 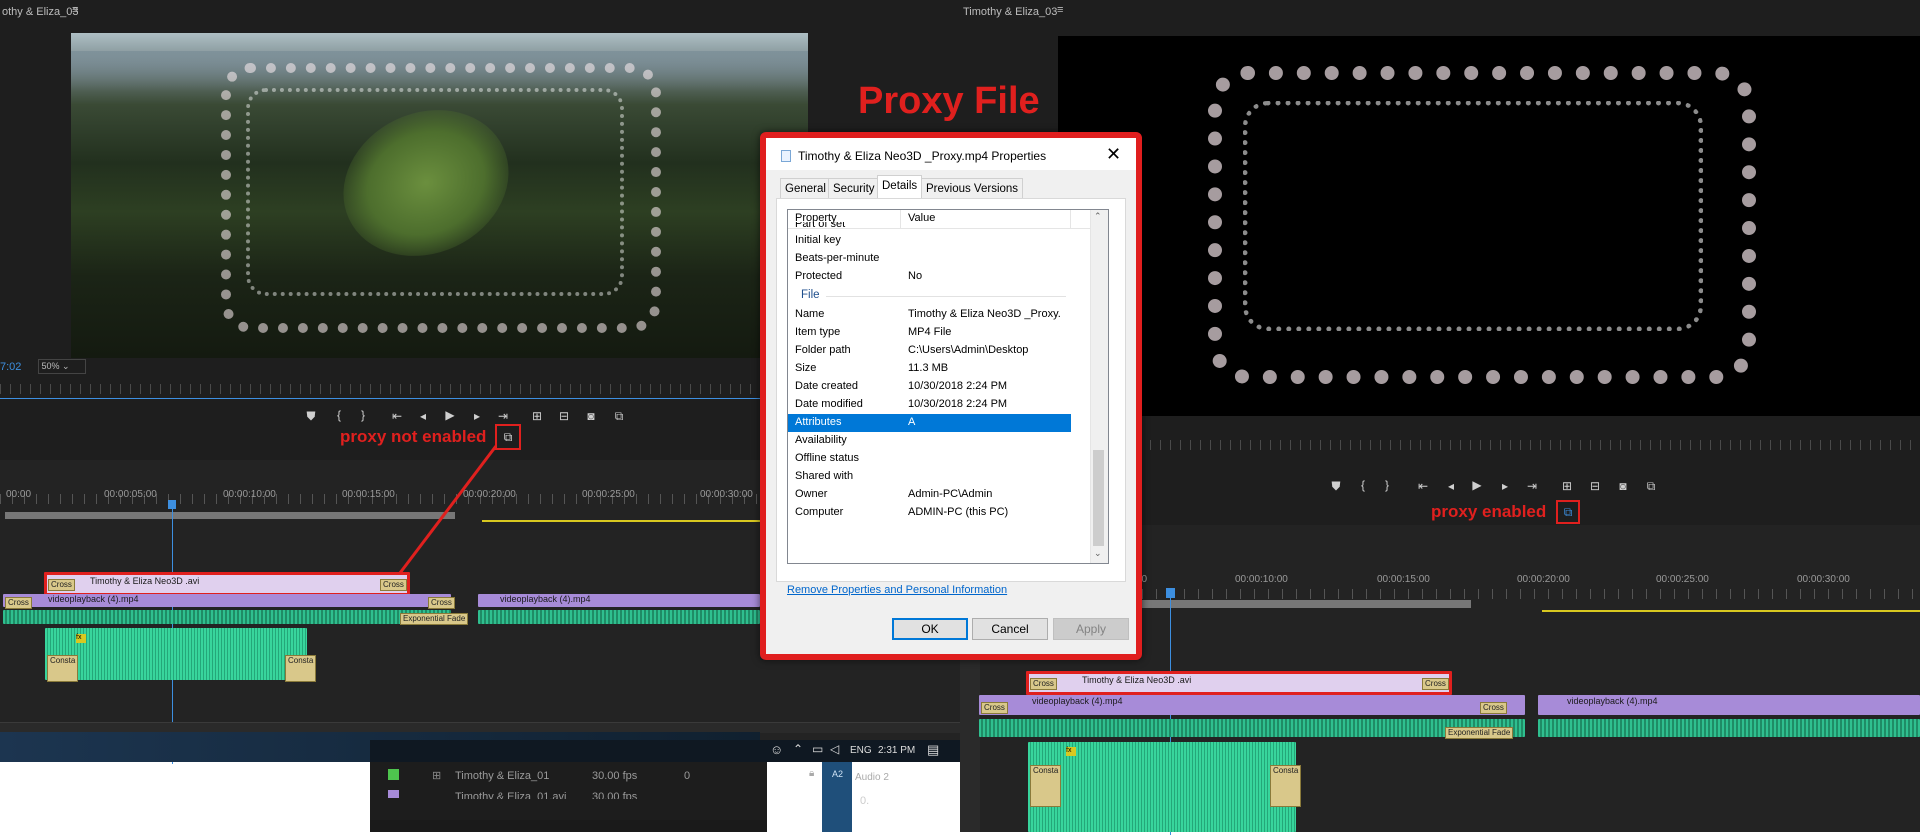 What do you see at coordinates (948, 277) in the screenshot?
I see `list-item: Protected No` at bounding box center [948, 277].